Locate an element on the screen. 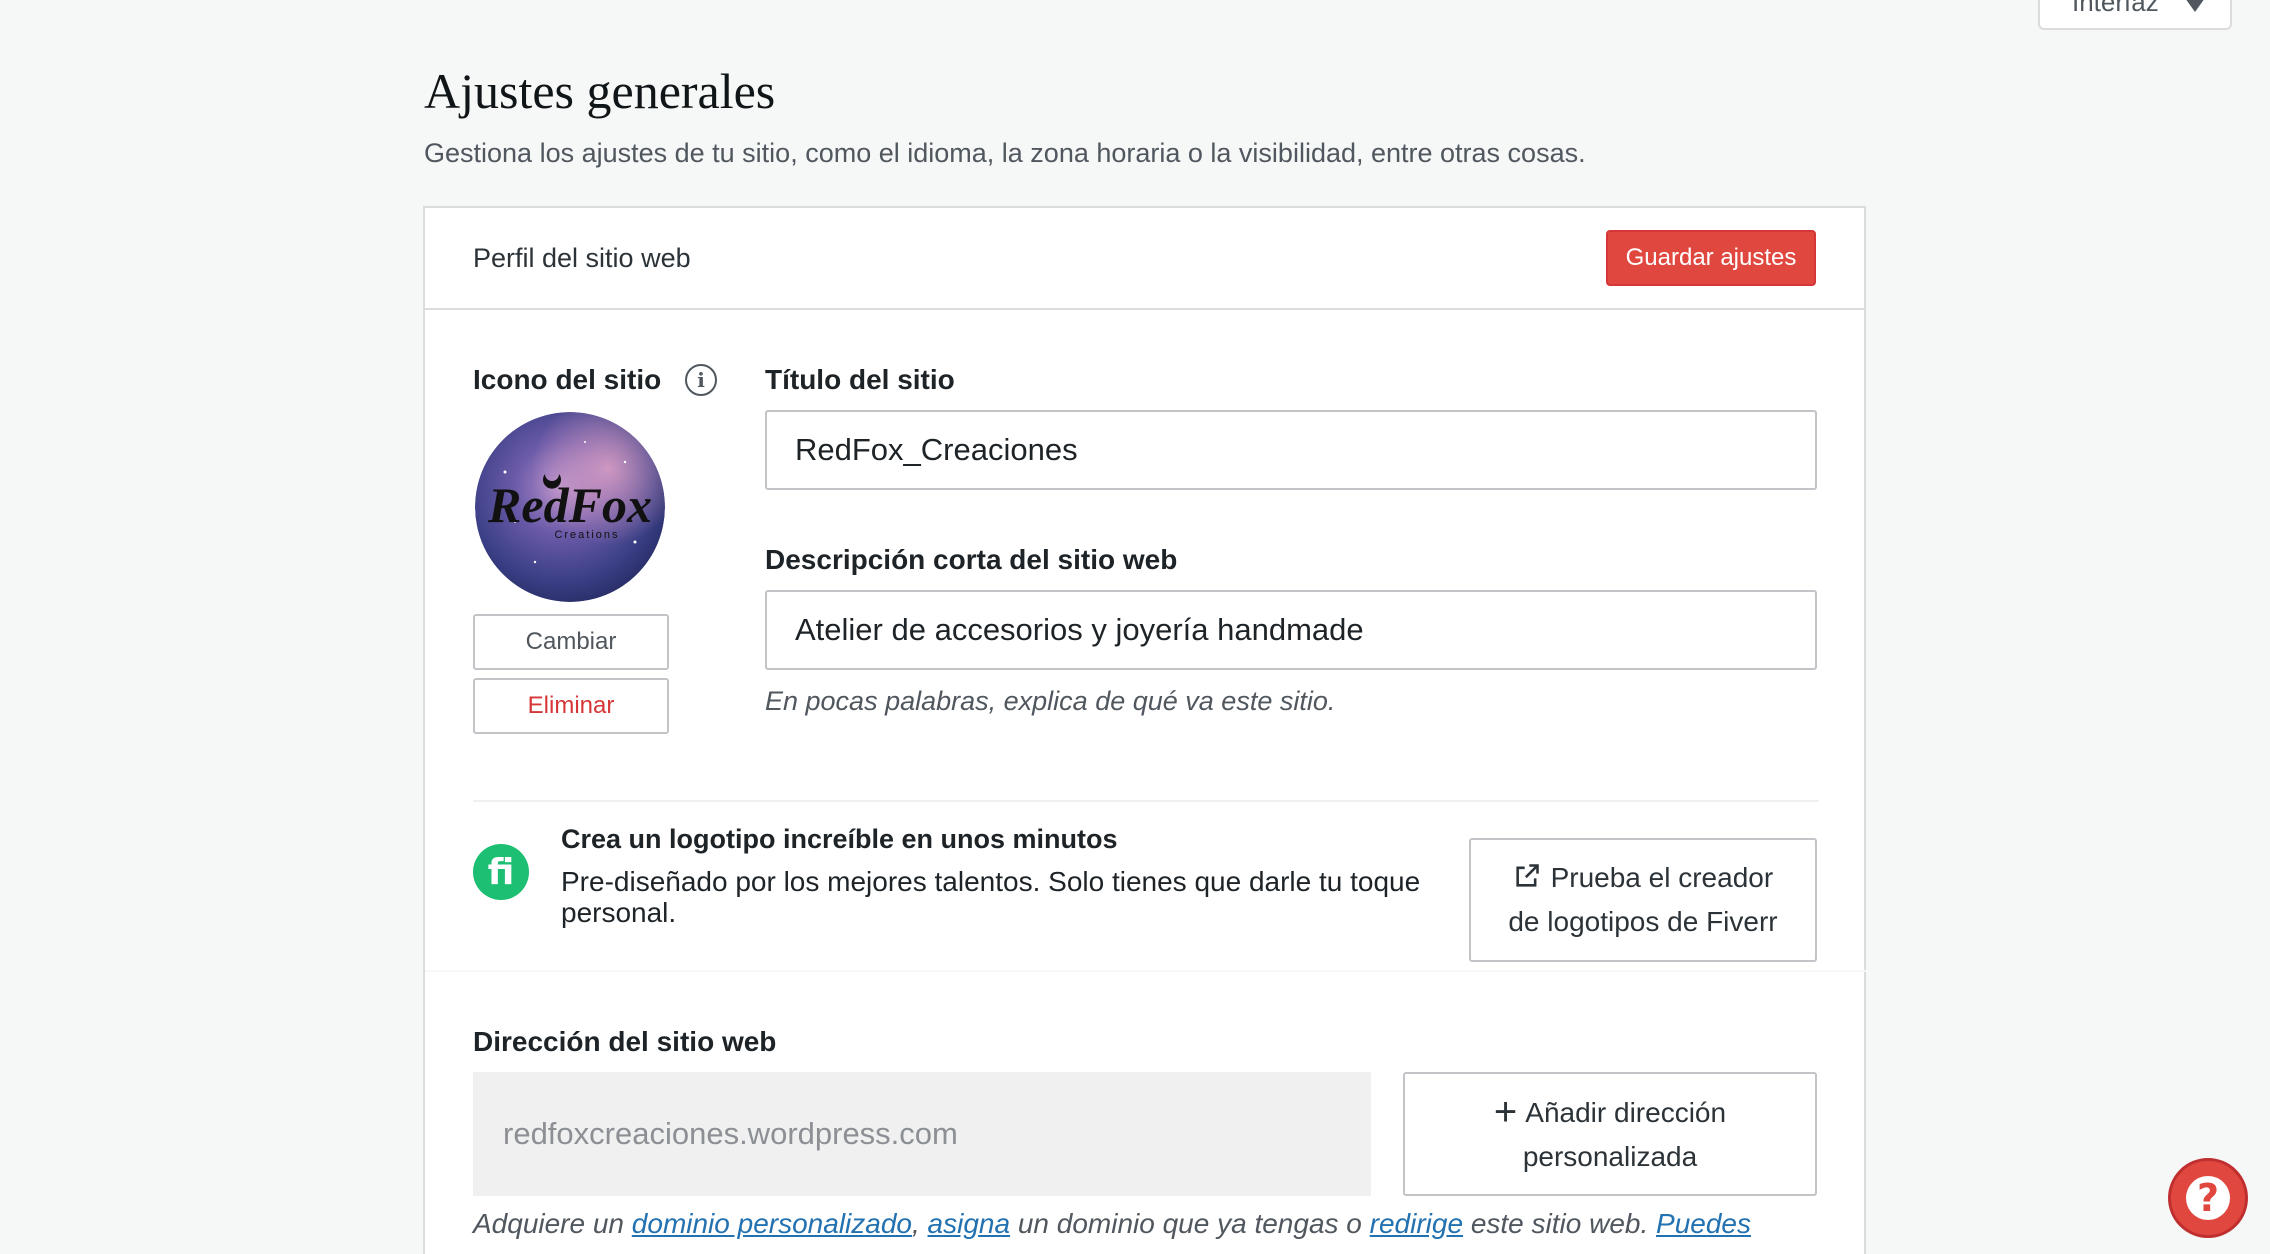 The width and height of the screenshot is (2270, 1254). more-link: Puedes is located at coordinates (1703, 1223).